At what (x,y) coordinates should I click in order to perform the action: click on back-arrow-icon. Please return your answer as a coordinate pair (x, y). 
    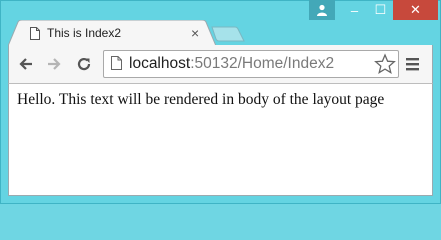
    Looking at the image, I should click on (25, 64).